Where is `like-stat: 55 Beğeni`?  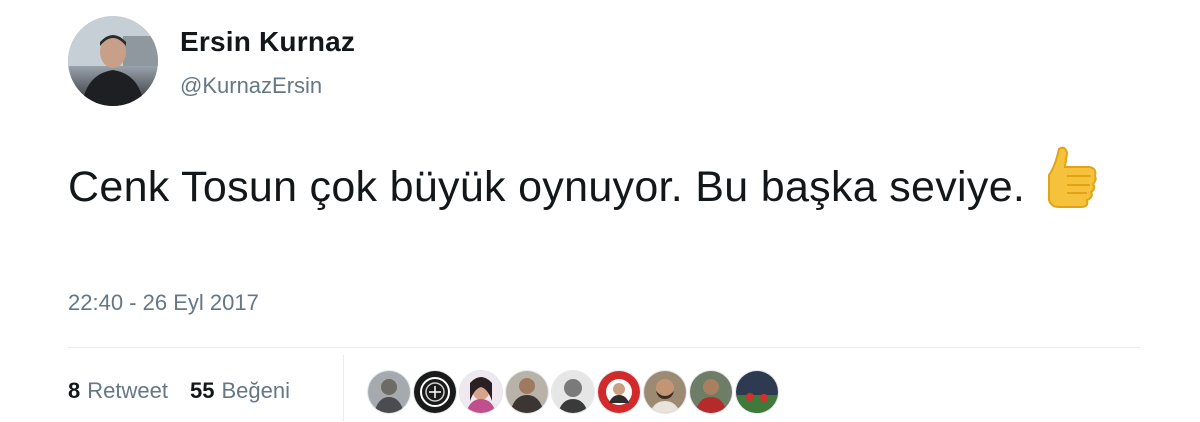
like-stat: 55 Beğeni is located at coordinates (240, 391).